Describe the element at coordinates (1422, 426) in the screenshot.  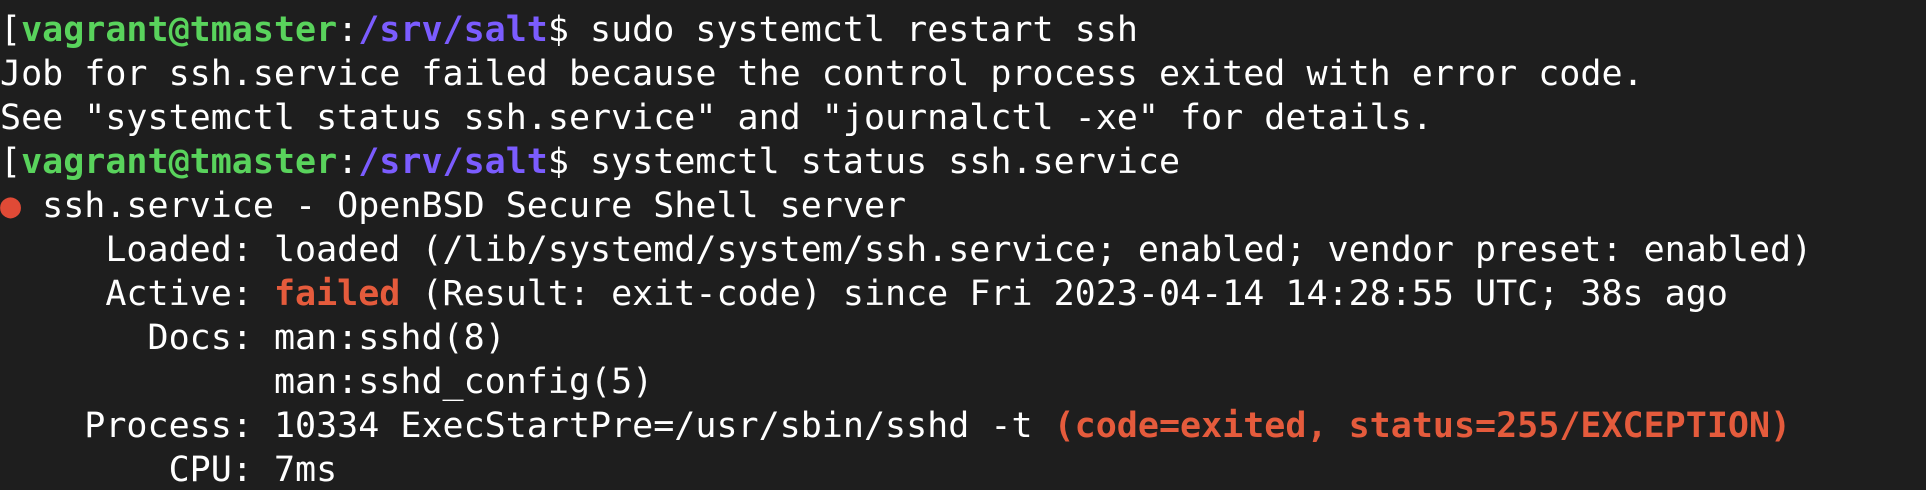
I see `process-error: (code=exited, status=255/EXCEPTION)` at that location.